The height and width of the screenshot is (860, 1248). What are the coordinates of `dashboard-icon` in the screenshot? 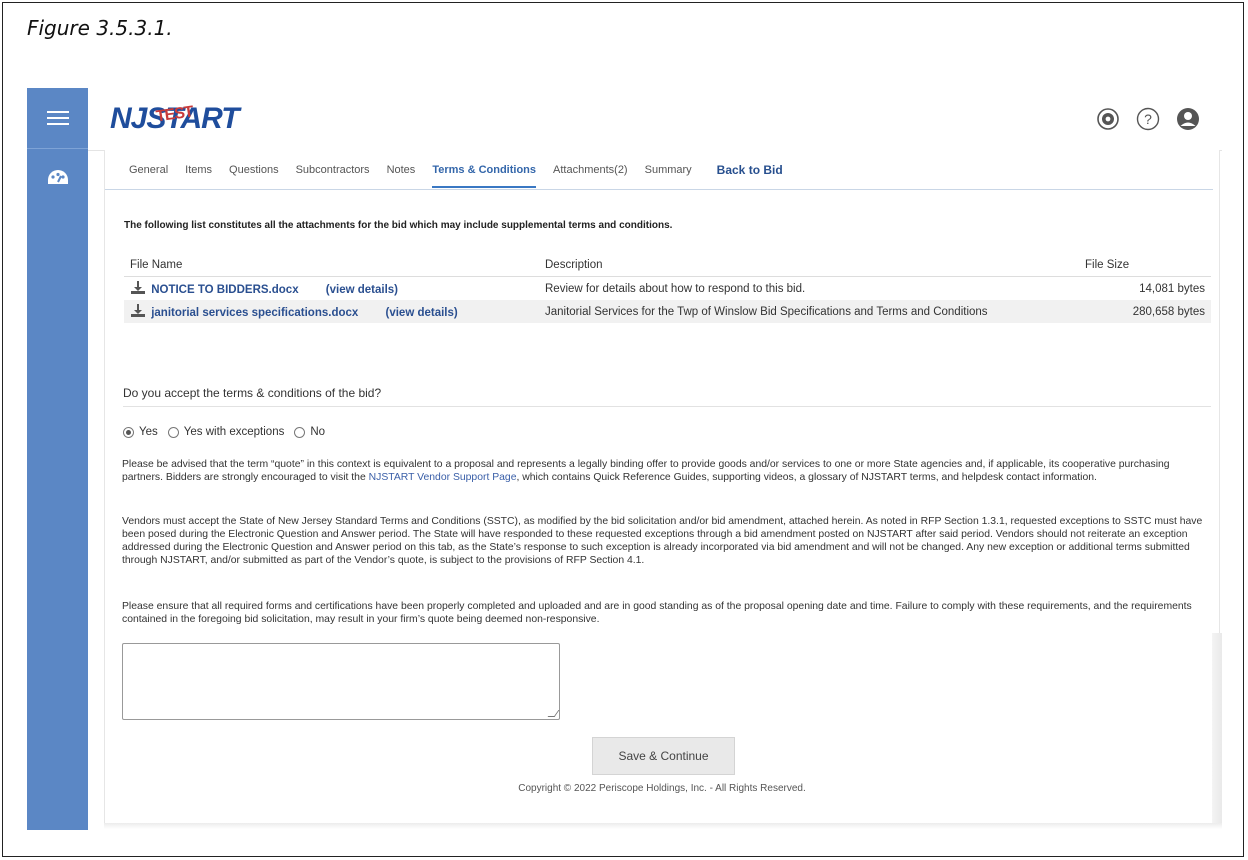 It's located at (57, 177).